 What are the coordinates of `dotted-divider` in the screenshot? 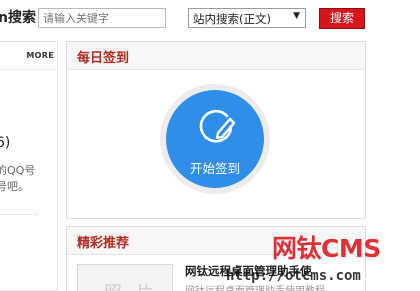 It's located at (19, 214).